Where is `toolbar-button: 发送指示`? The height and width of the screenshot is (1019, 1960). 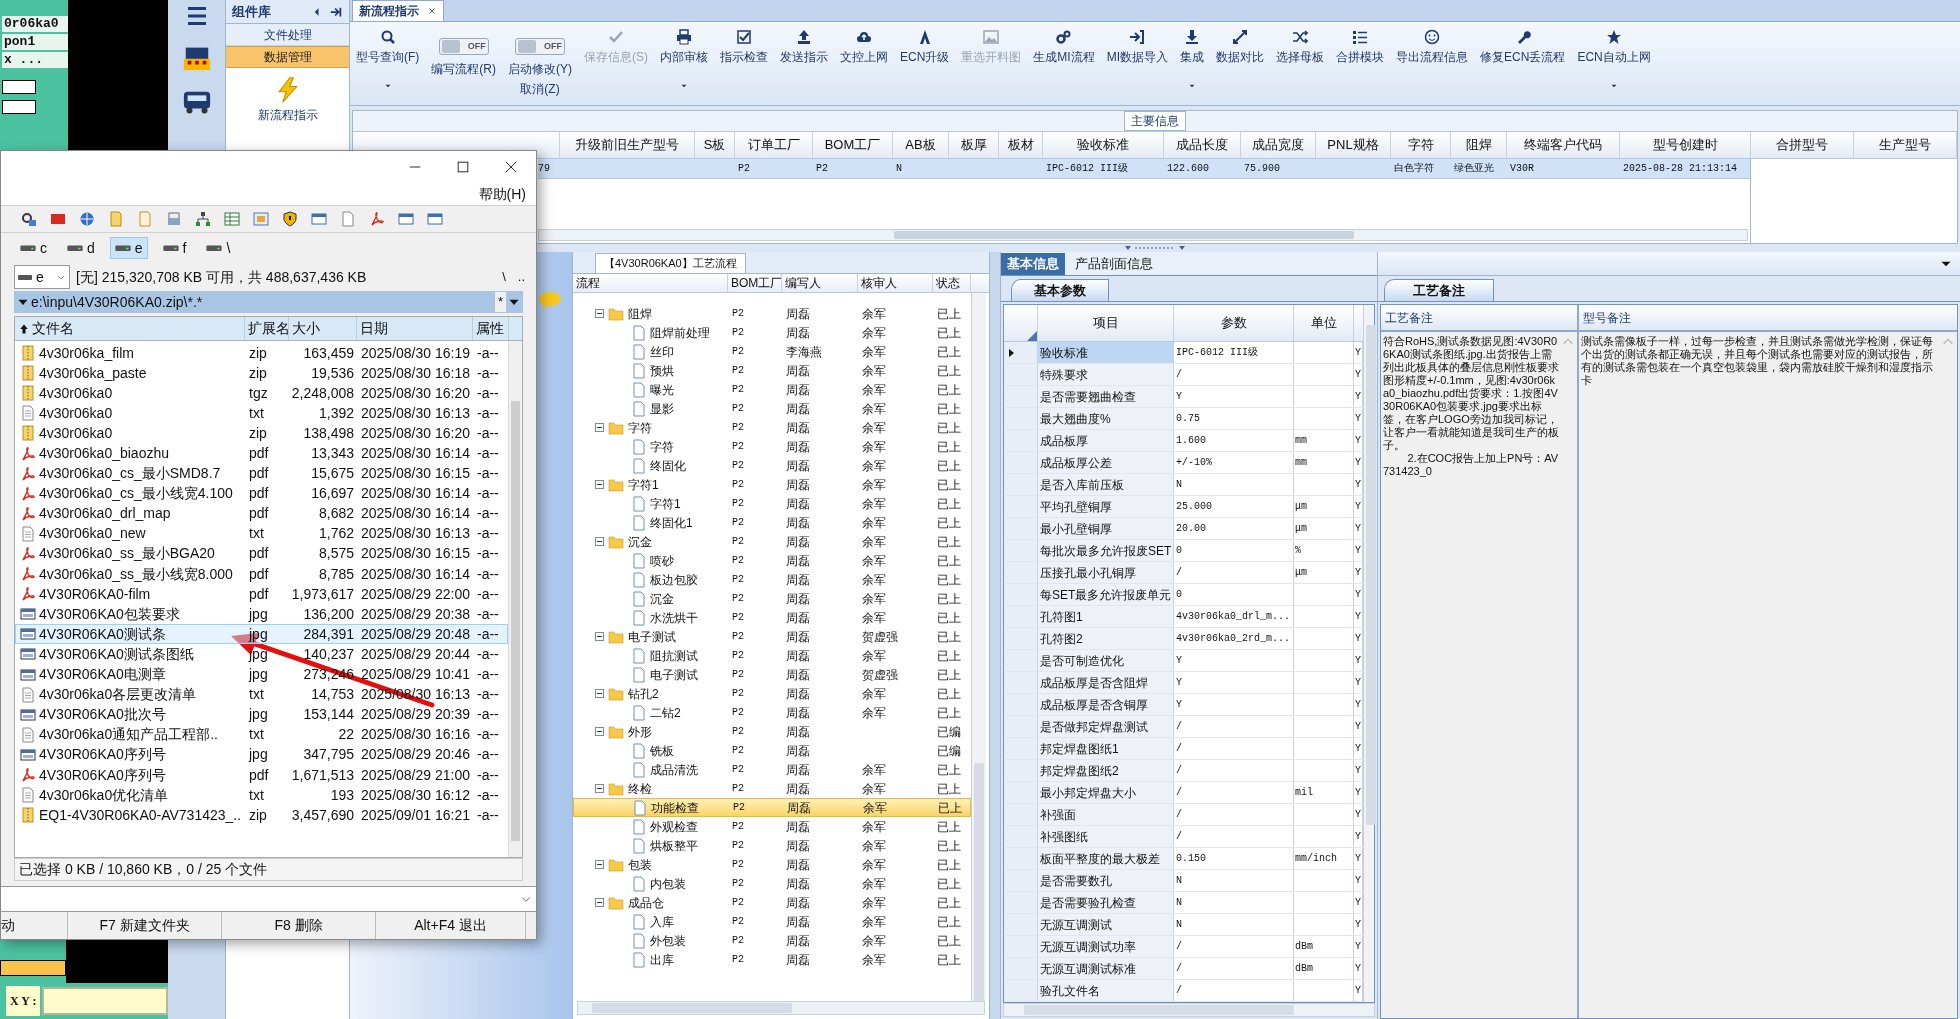 toolbar-button: 发送指示 is located at coordinates (804, 47).